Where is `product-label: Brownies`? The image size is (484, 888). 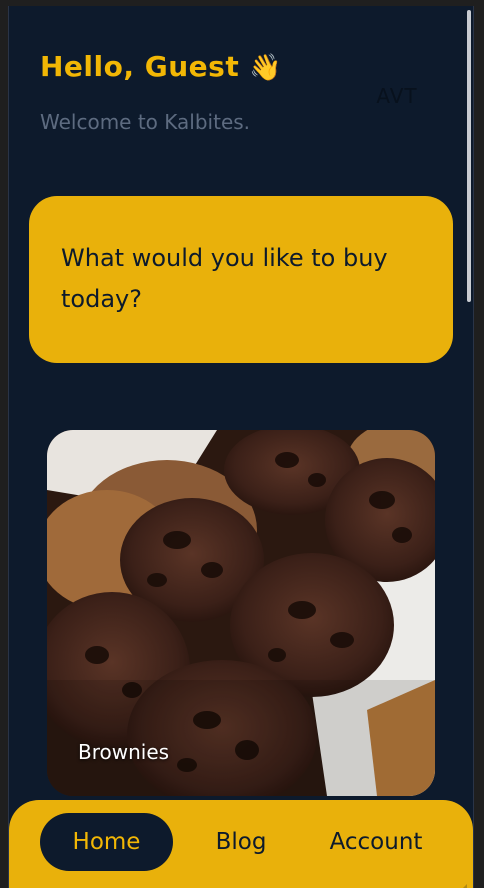 product-label: Brownies is located at coordinates (124, 752).